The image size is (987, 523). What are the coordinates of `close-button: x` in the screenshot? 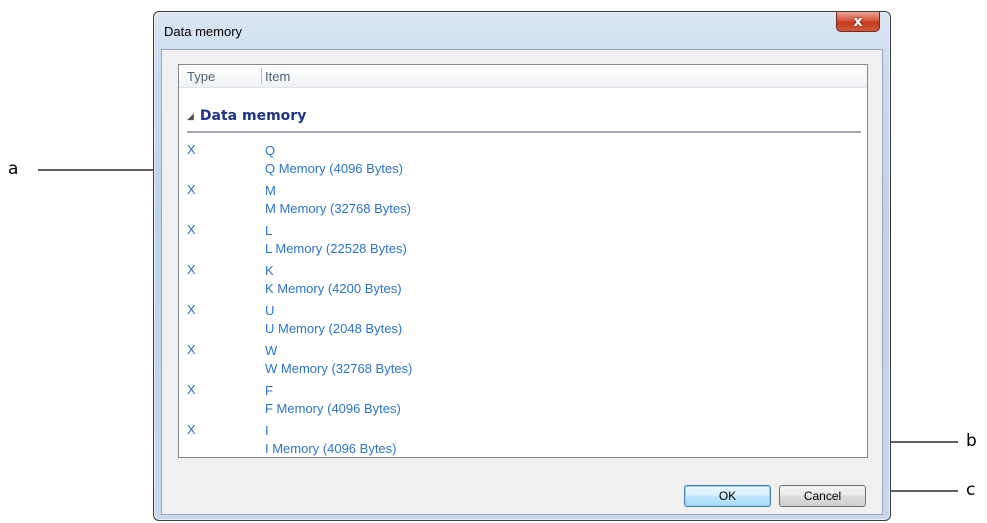 It's located at (858, 22).